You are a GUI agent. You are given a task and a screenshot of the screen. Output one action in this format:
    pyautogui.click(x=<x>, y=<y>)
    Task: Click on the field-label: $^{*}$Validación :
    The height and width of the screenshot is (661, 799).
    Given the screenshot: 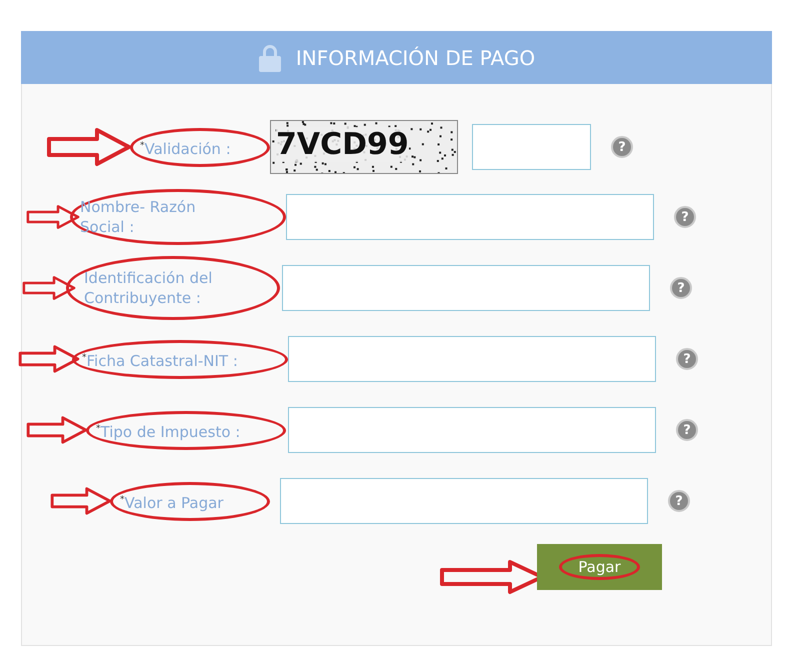 What is the action you would take?
    pyautogui.click(x=185, y=148)
    